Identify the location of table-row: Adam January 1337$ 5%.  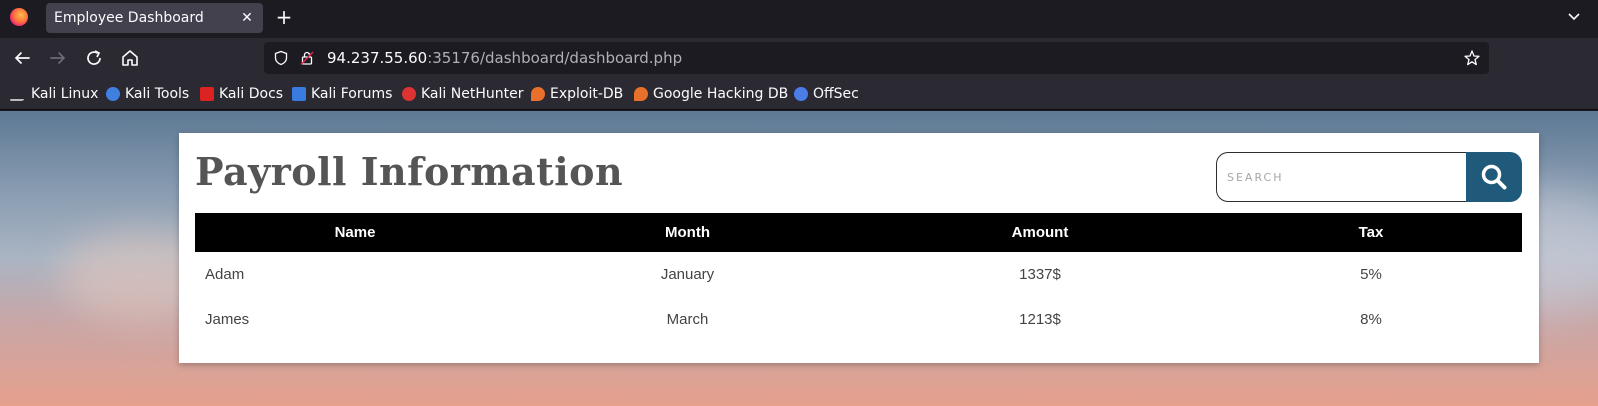
(858, 274).